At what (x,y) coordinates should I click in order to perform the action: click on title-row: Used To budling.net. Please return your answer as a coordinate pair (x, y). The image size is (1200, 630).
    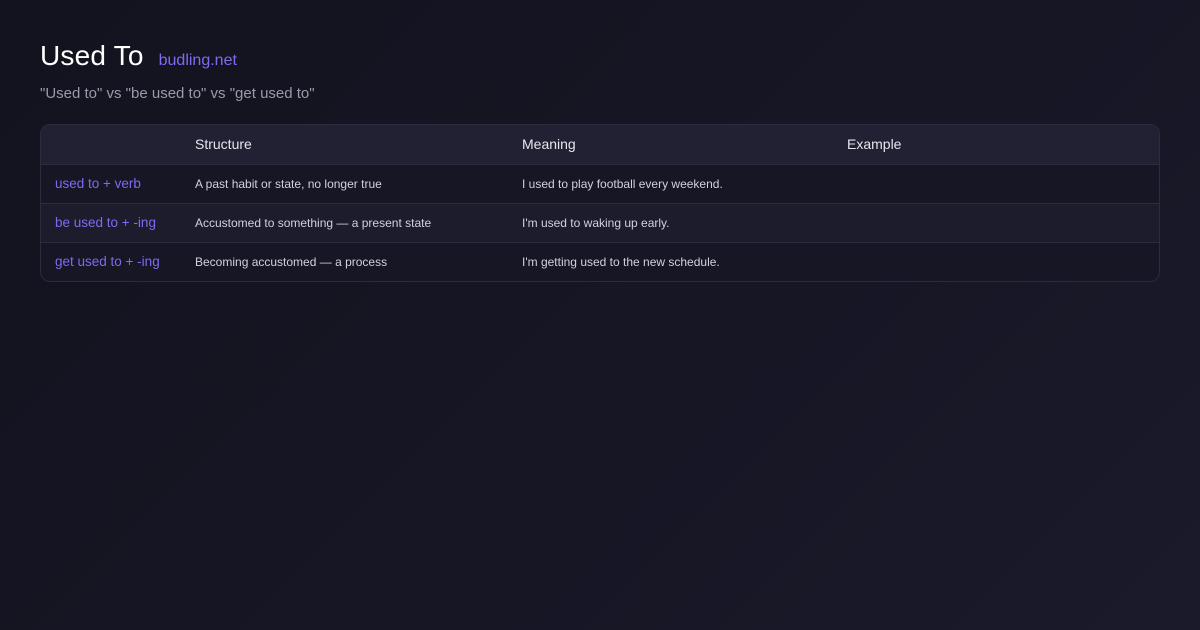
    Looking at the image, I should click on (600, 60).